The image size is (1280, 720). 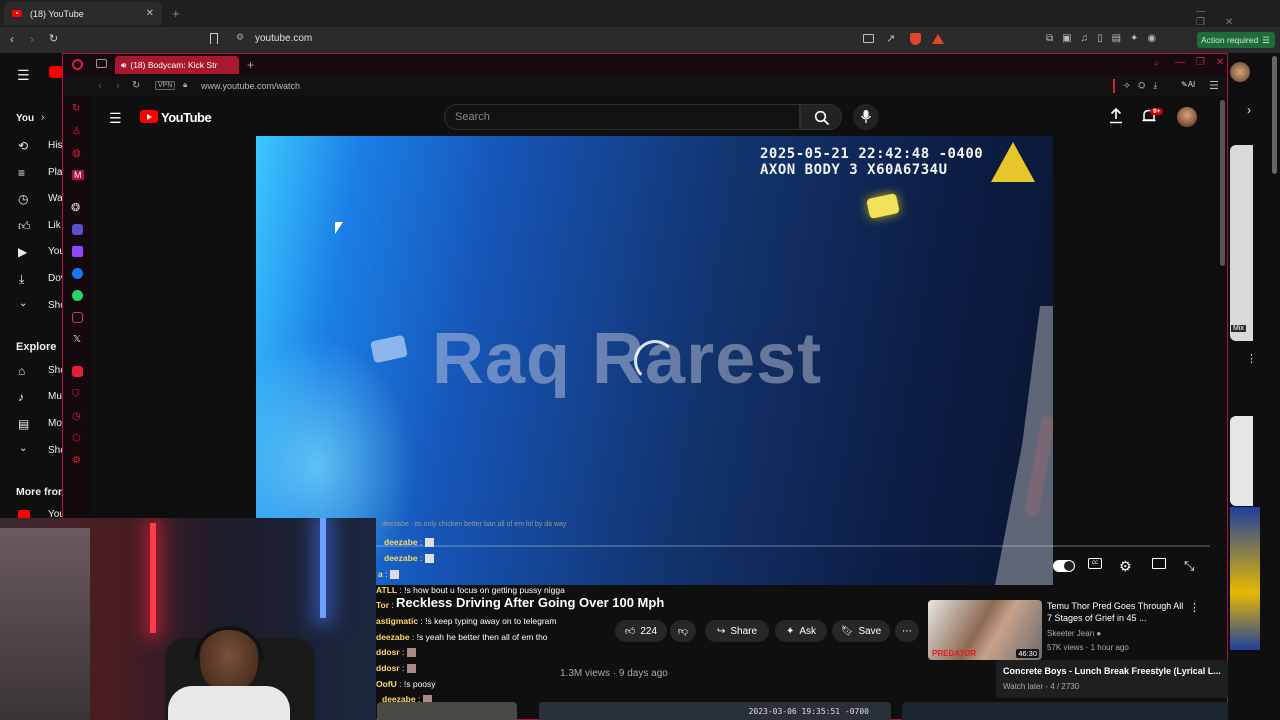 What do you see at coordinates (77, 251) in the screenshot?
I see `twitch-sidebar-icon` at bounding box center [77, 251].